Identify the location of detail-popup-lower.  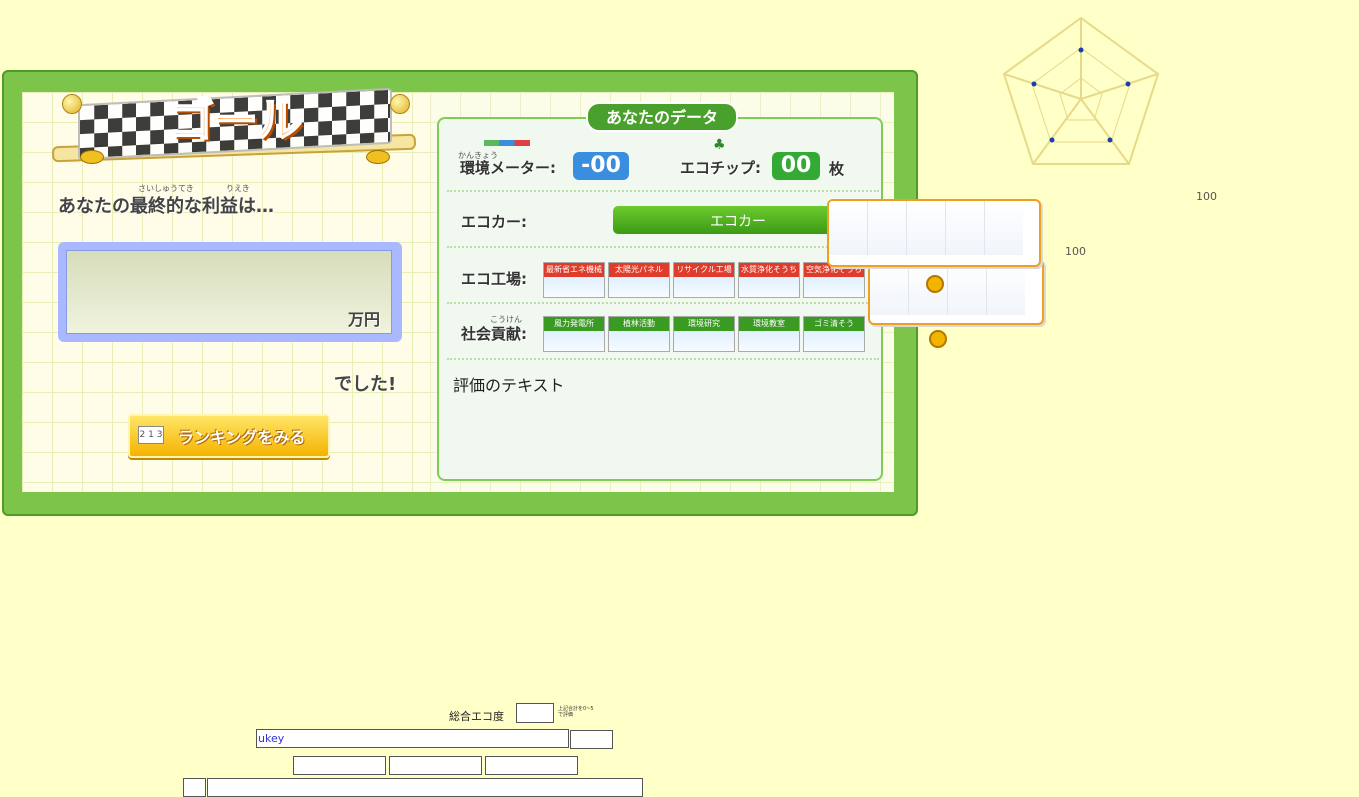
(956, 292).